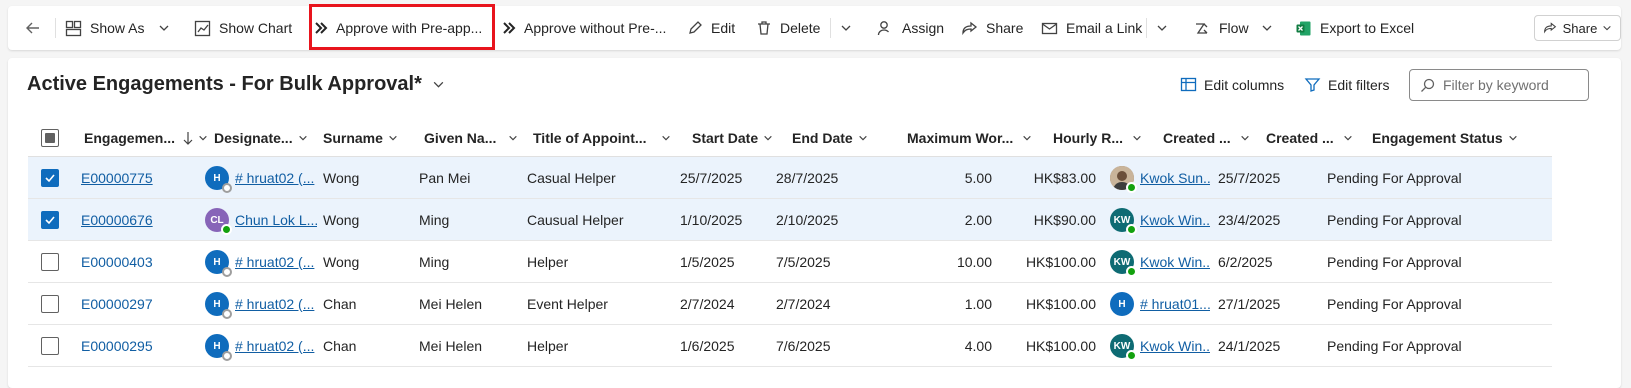 This screenshot has height=388, width=1631. What do you see at coordinates (360, 138) in the screenshot?
I see `column-header-surname: Surname` at bounding box center [360, 138].